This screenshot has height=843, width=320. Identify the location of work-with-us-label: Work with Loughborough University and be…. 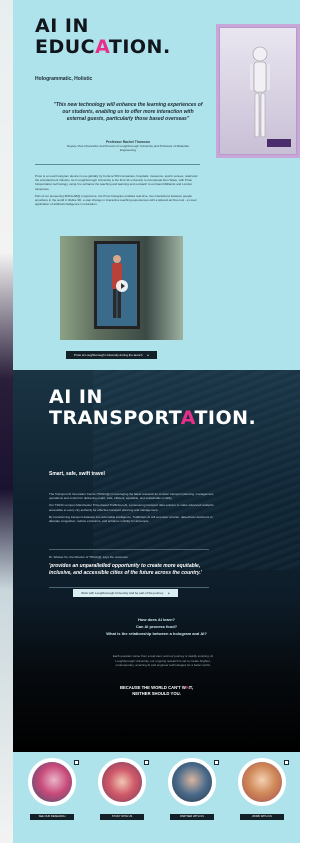
(122, 593).